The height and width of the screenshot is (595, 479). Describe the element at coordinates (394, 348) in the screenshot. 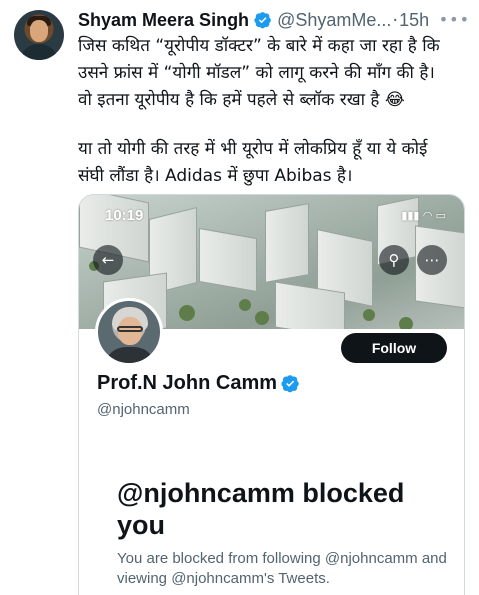

I see `follow-button: Follow` at that location.